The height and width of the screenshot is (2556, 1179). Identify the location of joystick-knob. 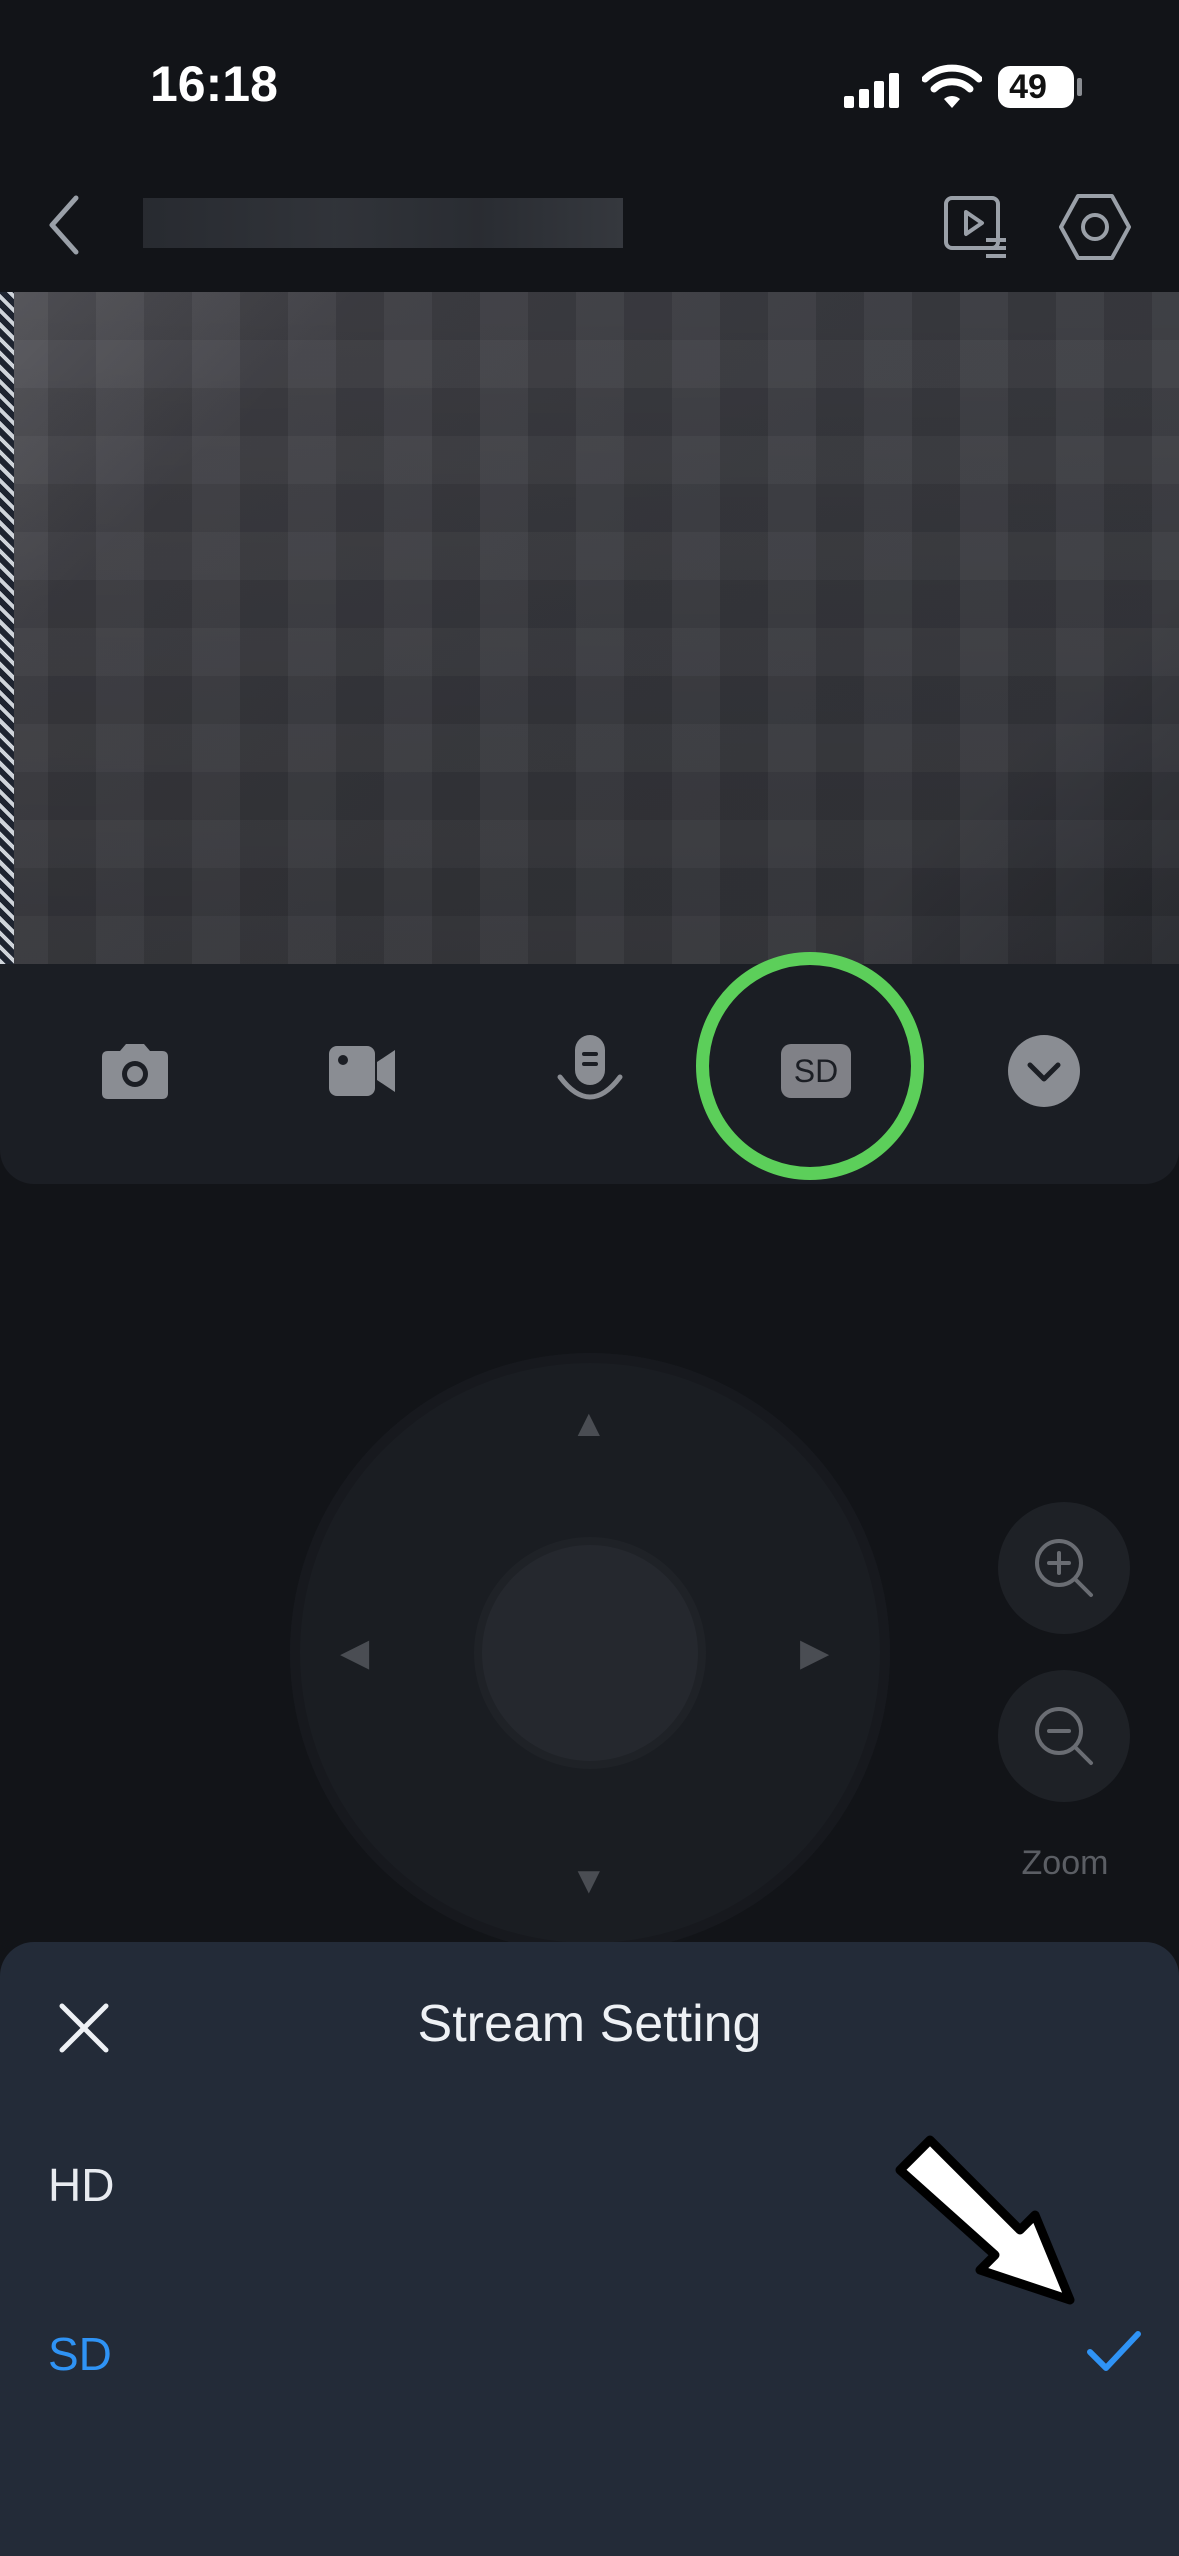
(590, 1653).